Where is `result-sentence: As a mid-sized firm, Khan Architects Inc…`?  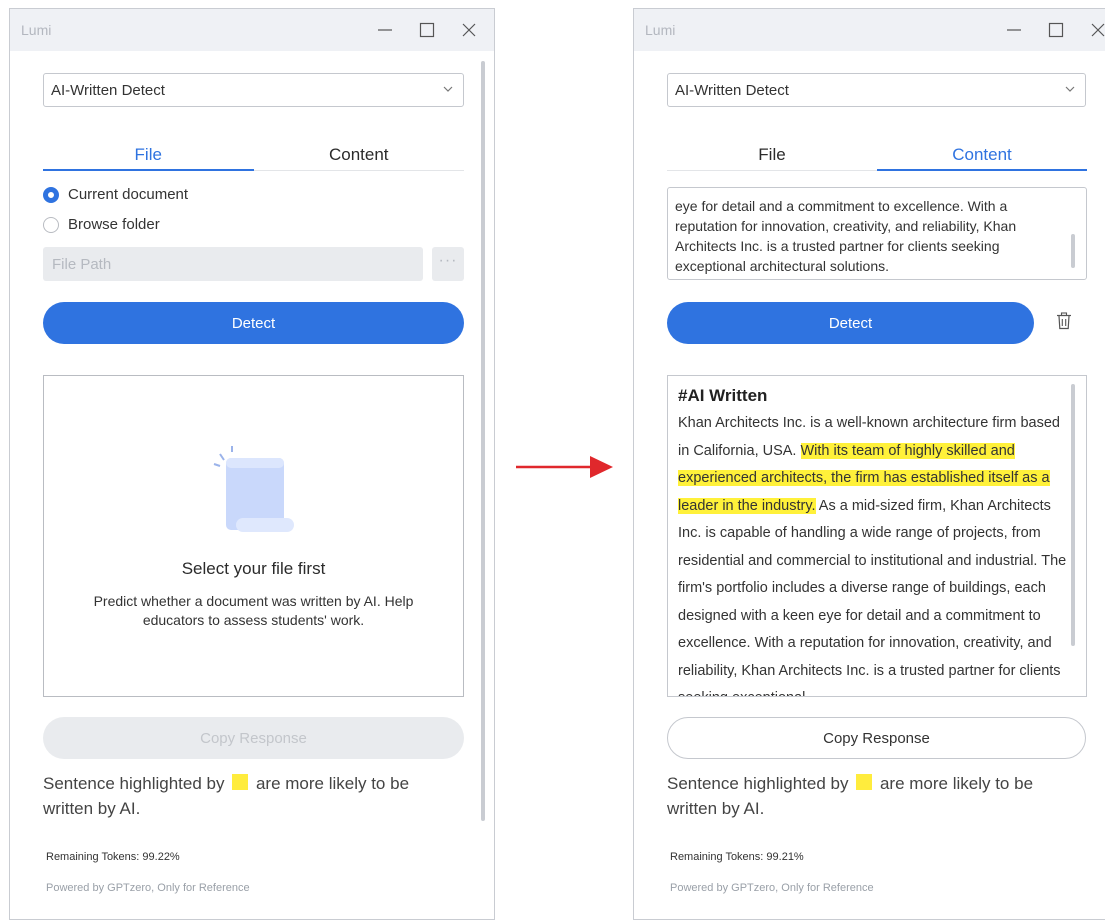
result-sentence: As a mid-sized firm, Khan Architects Inc… is located at coordinates (872, 597).